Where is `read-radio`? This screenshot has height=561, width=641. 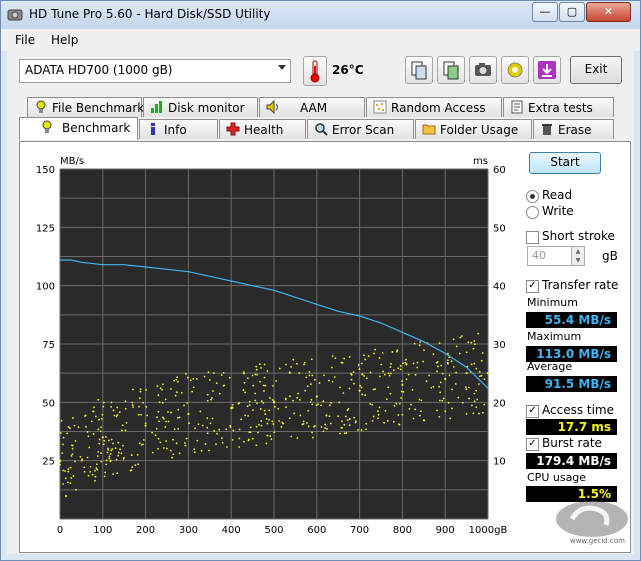 read-radio is located at coordinates (532, 196).